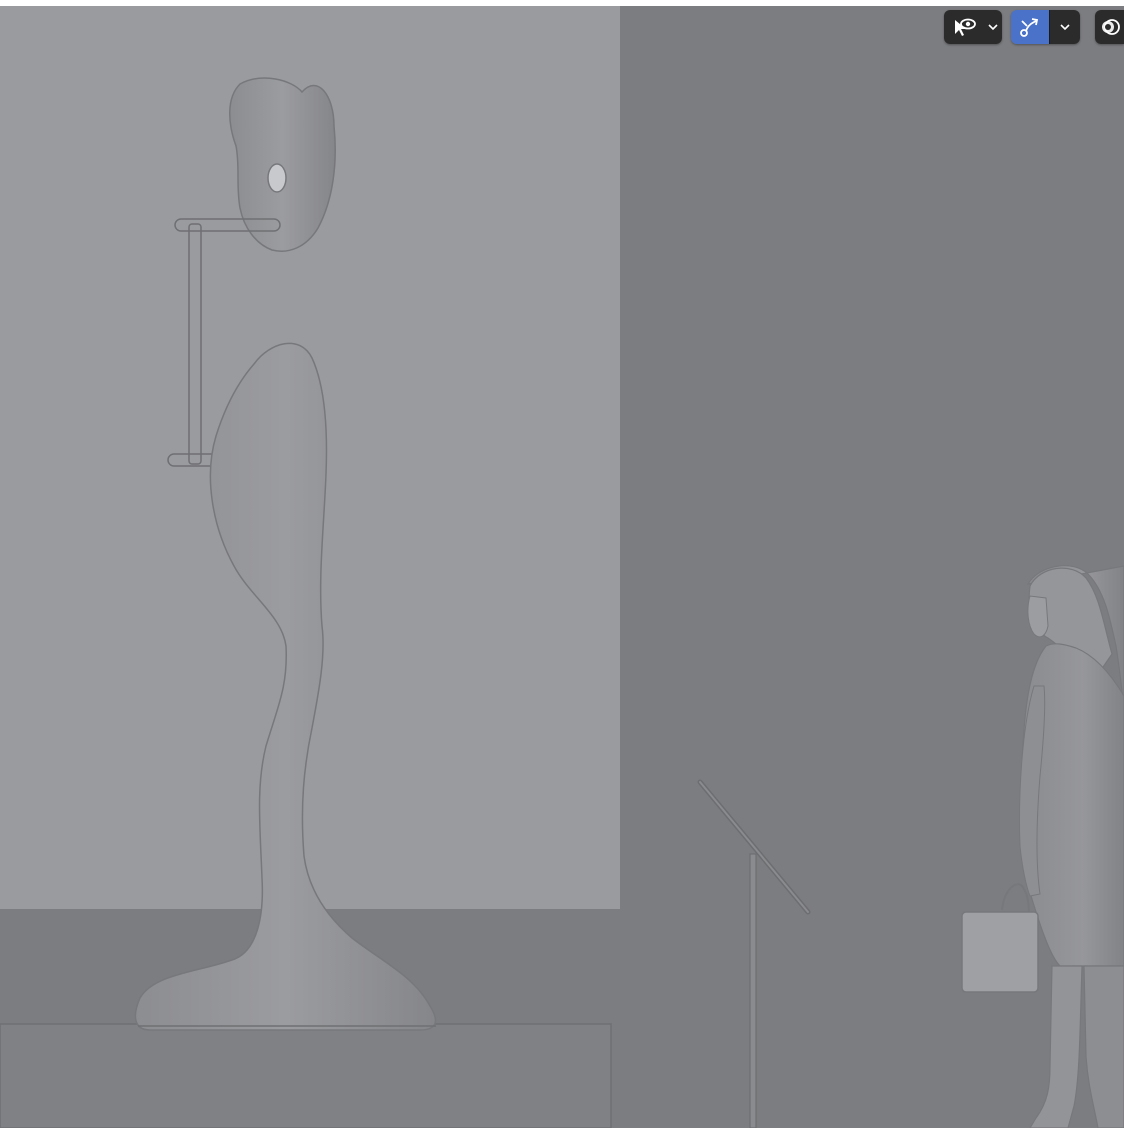 The width and height of the screenshot is (1124, 1128). Describe the element at coordinates (277, 178) in the screenshot. I see `sculpture-head-hole` at that location.